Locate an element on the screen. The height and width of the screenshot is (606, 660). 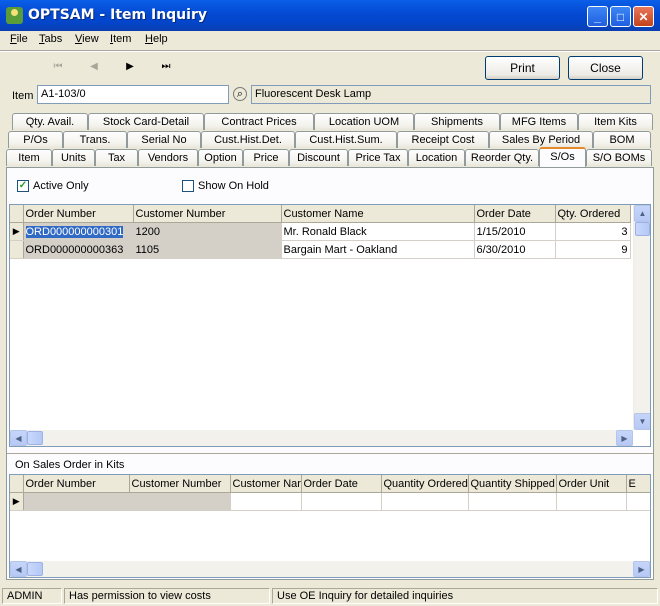
cell-order-number: ORD000000000301 is located at coordinates (78, 231).